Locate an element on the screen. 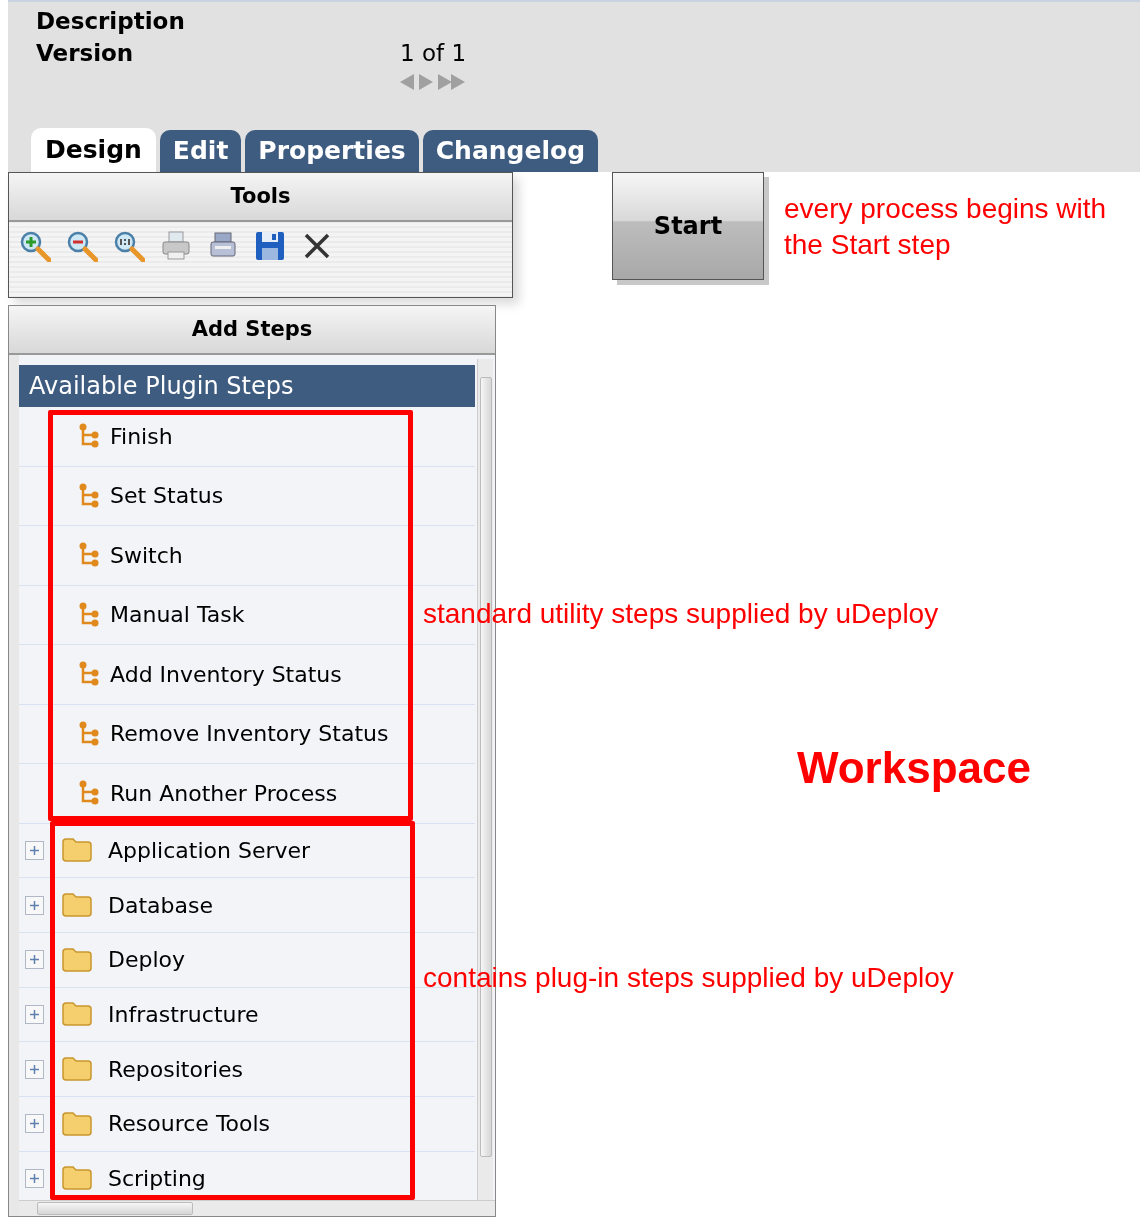 Image resolution: width=1140 pixels, height=1217 pixels. folder-item: Scripting is located at coordinates (134, 1178).